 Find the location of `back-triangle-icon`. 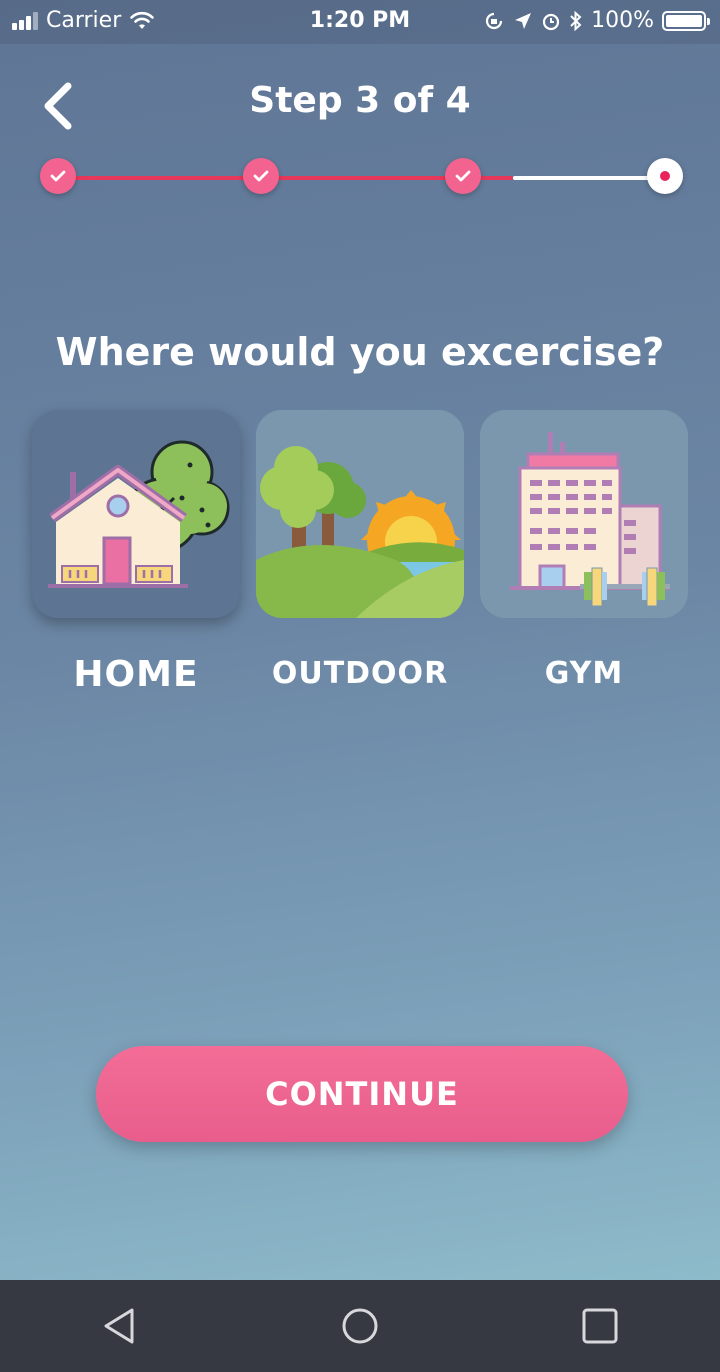

back-triangle-icon is located at coordinates (119, 1326).